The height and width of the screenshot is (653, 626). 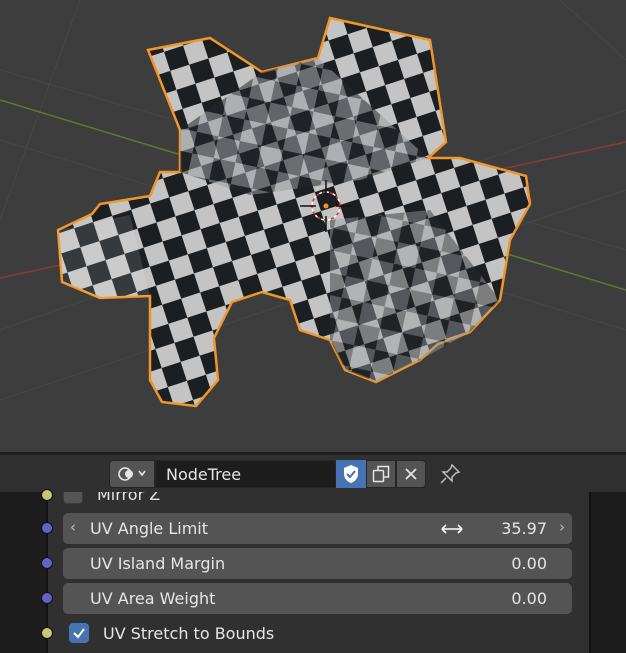 I want to click on stretch-socket, so click(x=47, y=633).